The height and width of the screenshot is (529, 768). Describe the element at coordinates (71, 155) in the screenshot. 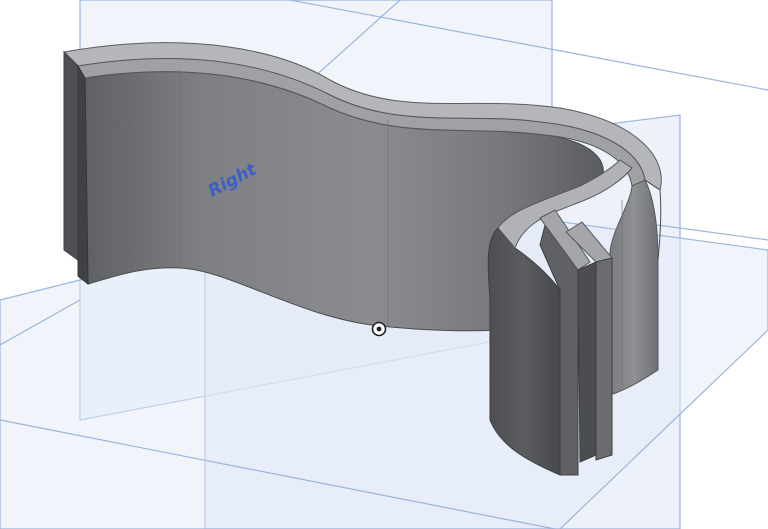

I see `left-end-cap` at that location.